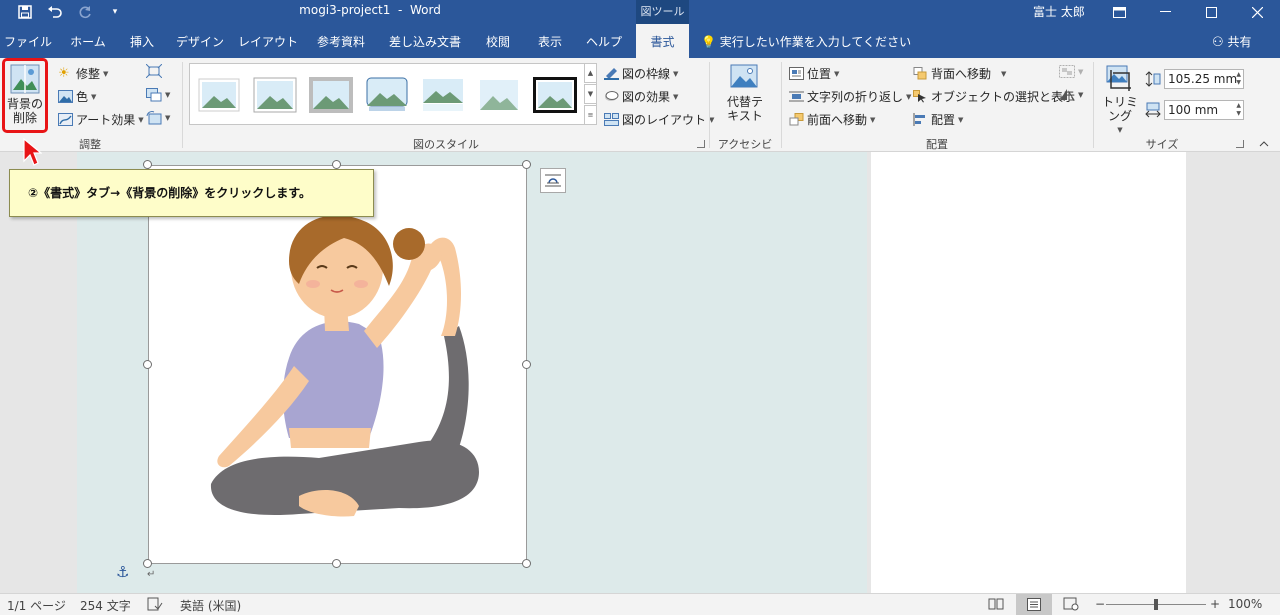  Describe the element at coordinates (446, 144) in the screenshot. I see `group-label-picture-styles: 図のスタイル` at that location.